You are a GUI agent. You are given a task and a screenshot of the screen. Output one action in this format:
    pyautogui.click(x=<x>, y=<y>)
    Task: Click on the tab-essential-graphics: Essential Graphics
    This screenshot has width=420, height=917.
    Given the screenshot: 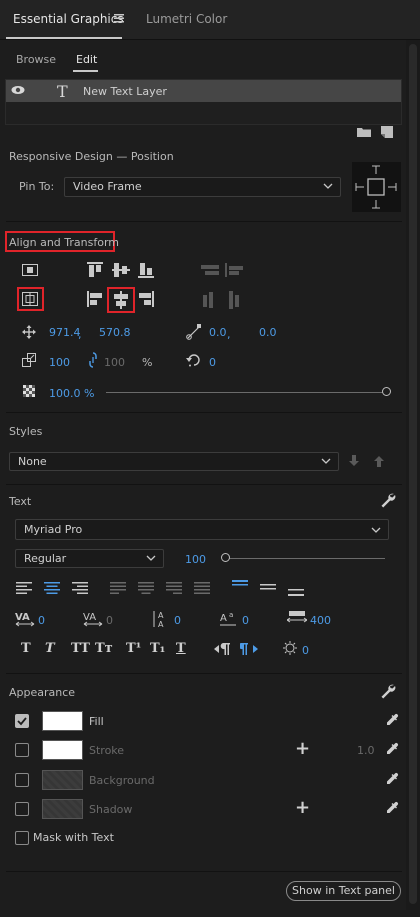 What is the action you would take?
    pyautogui.click(x=68, y=19)
    